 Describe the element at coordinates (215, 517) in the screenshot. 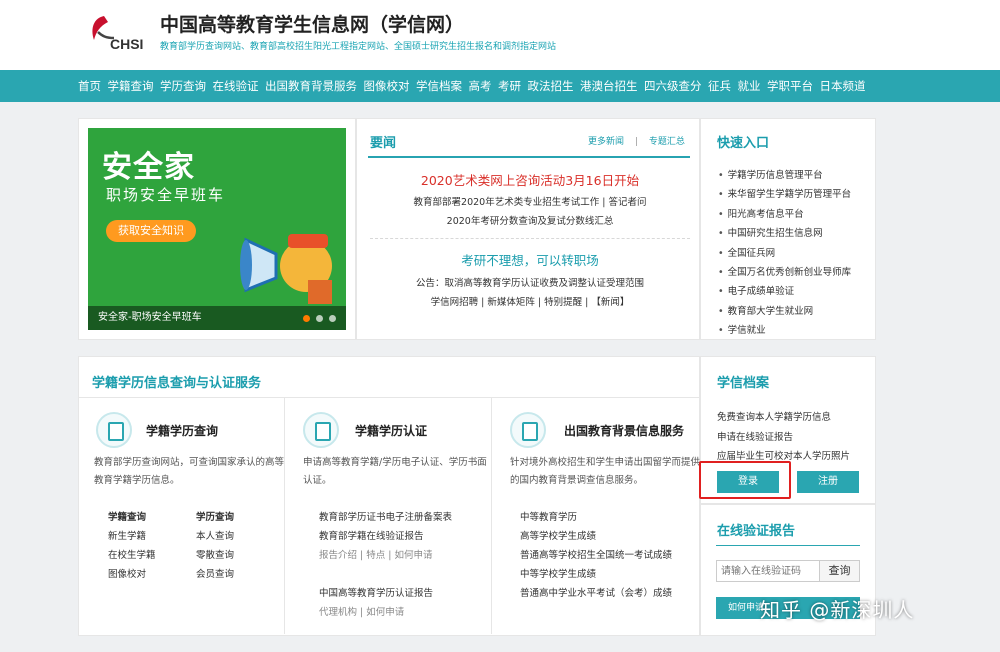

I see `xueli-link: 学历查询` at that location.